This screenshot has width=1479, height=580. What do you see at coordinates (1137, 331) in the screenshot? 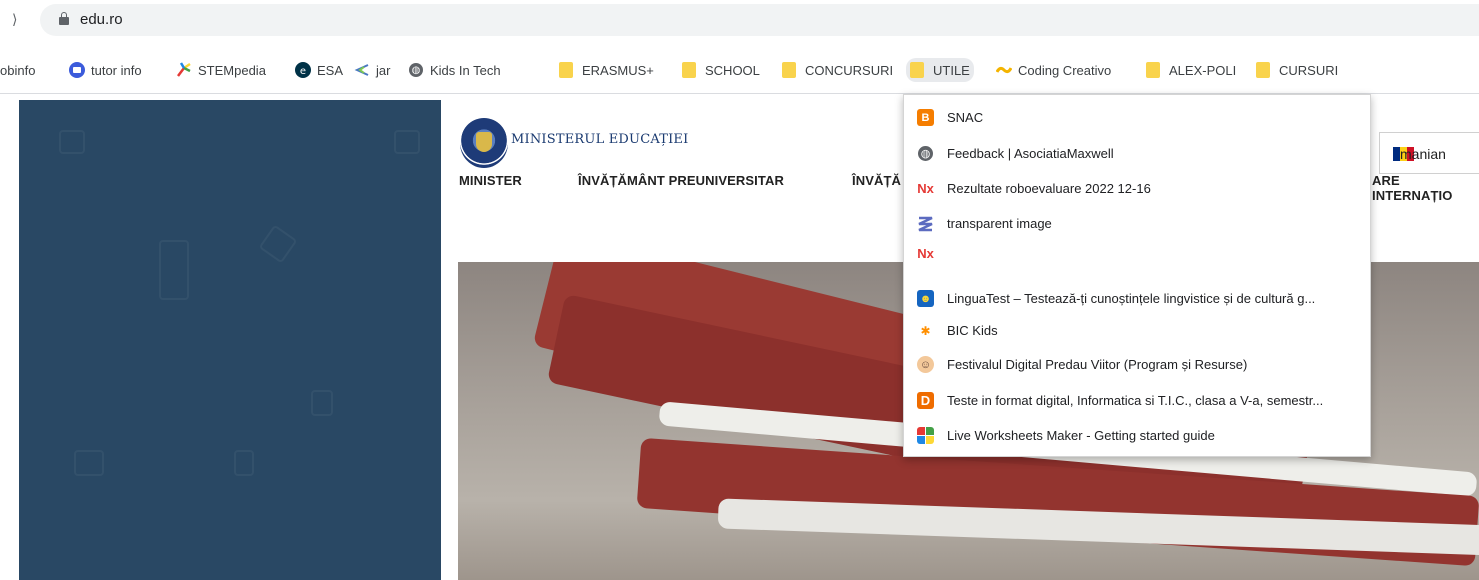
I see `menu-item-bic-kids: ✱ BIC Kids` at bounding box center [1137, 331].